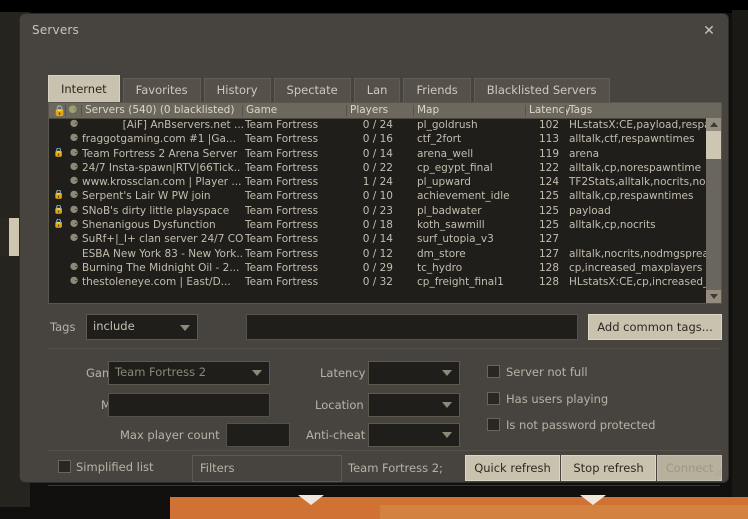 The height and width of the screenshot is (519, 748). I want to click on row-players: 0 / 10, so click(377, 196).